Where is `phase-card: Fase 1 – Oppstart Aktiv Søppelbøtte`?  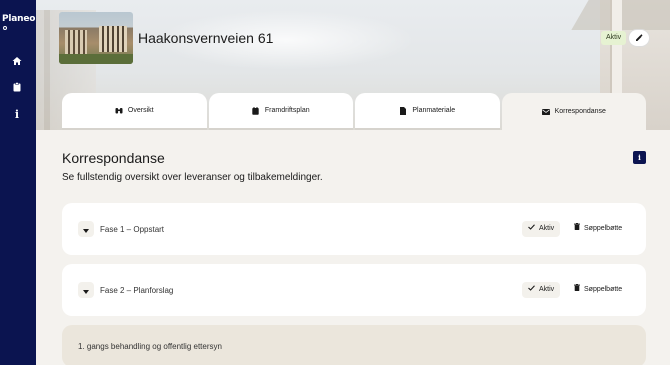
phase-card: Fase 1 – Oppstart Aktiv Søppelbøtte is located at coordinates (354, 229).